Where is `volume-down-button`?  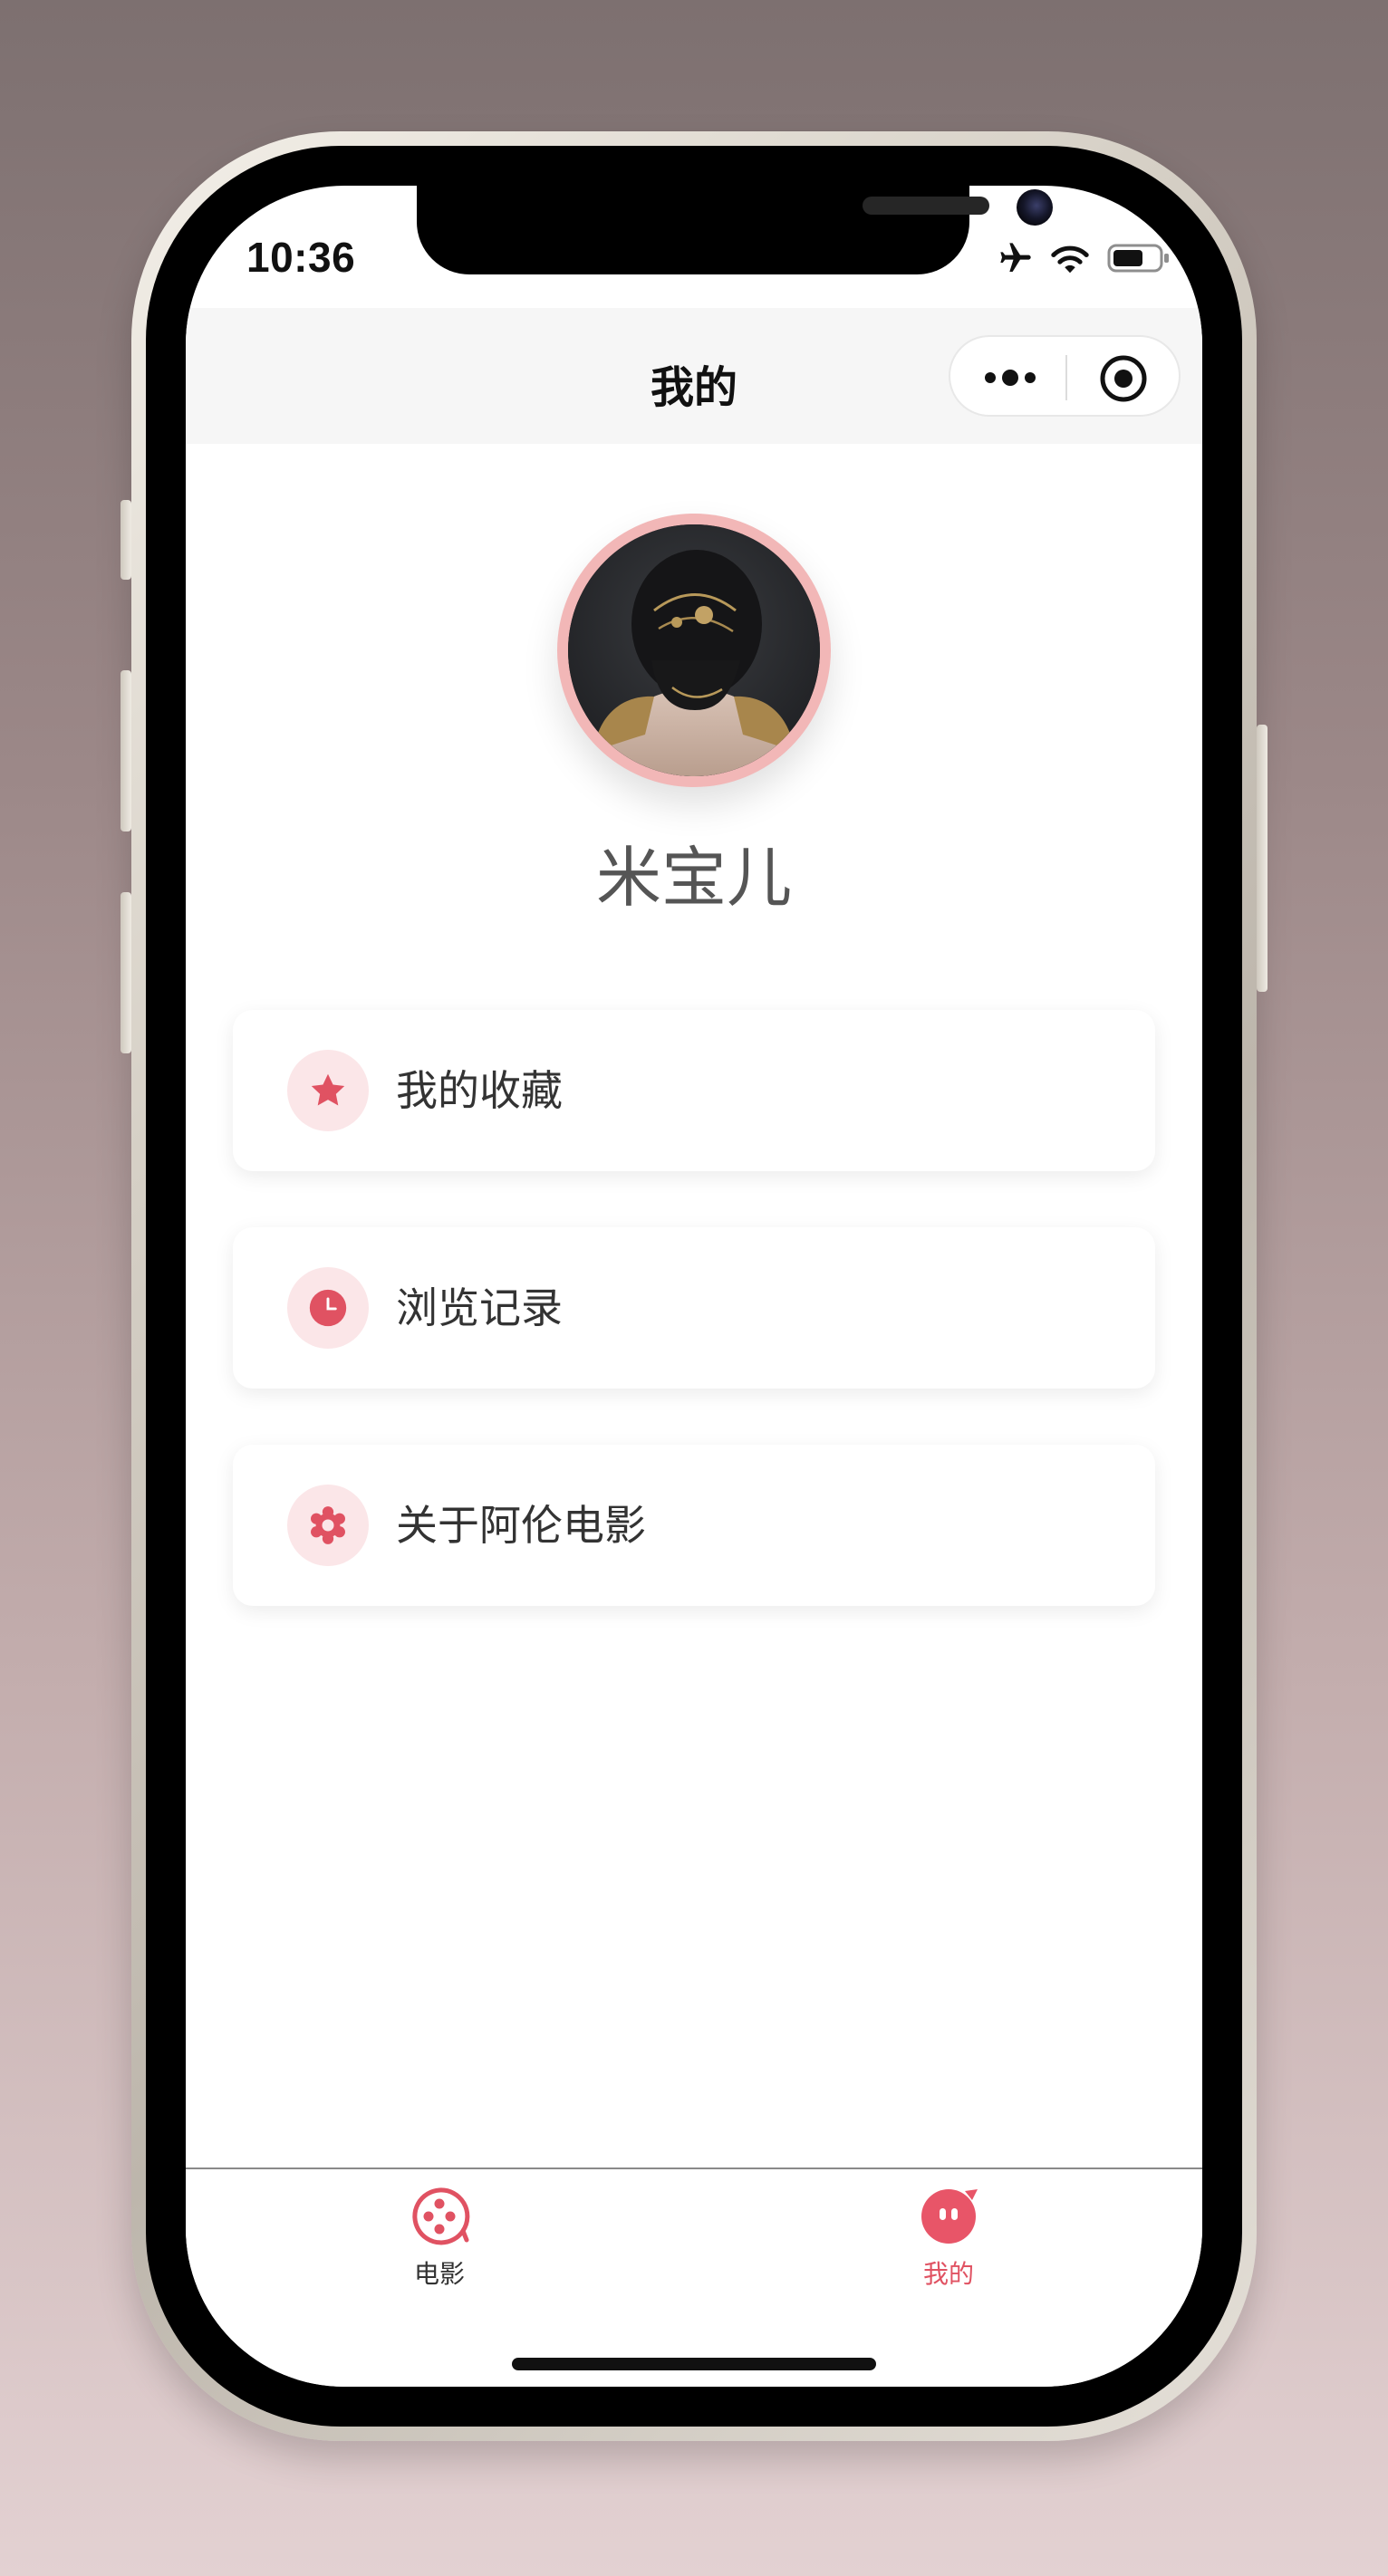
volume-down-button is located at coordinates (126, 972).